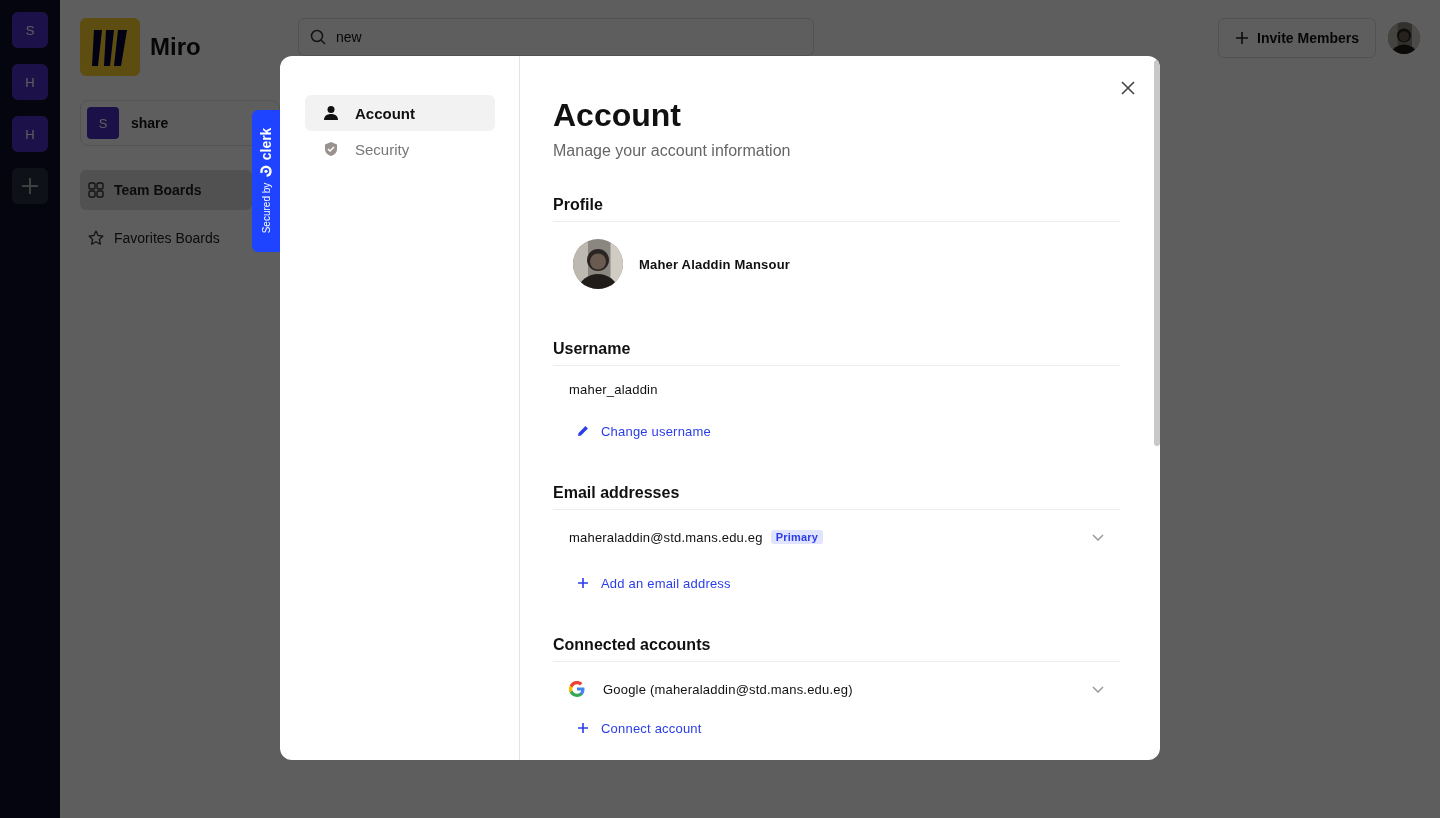 The height and width of the screenshot is (818, 1440). What do you see at coordinates (639, 728) in the screenshot?
I see `action-link: Connect account` at bounding box center [639, 728].